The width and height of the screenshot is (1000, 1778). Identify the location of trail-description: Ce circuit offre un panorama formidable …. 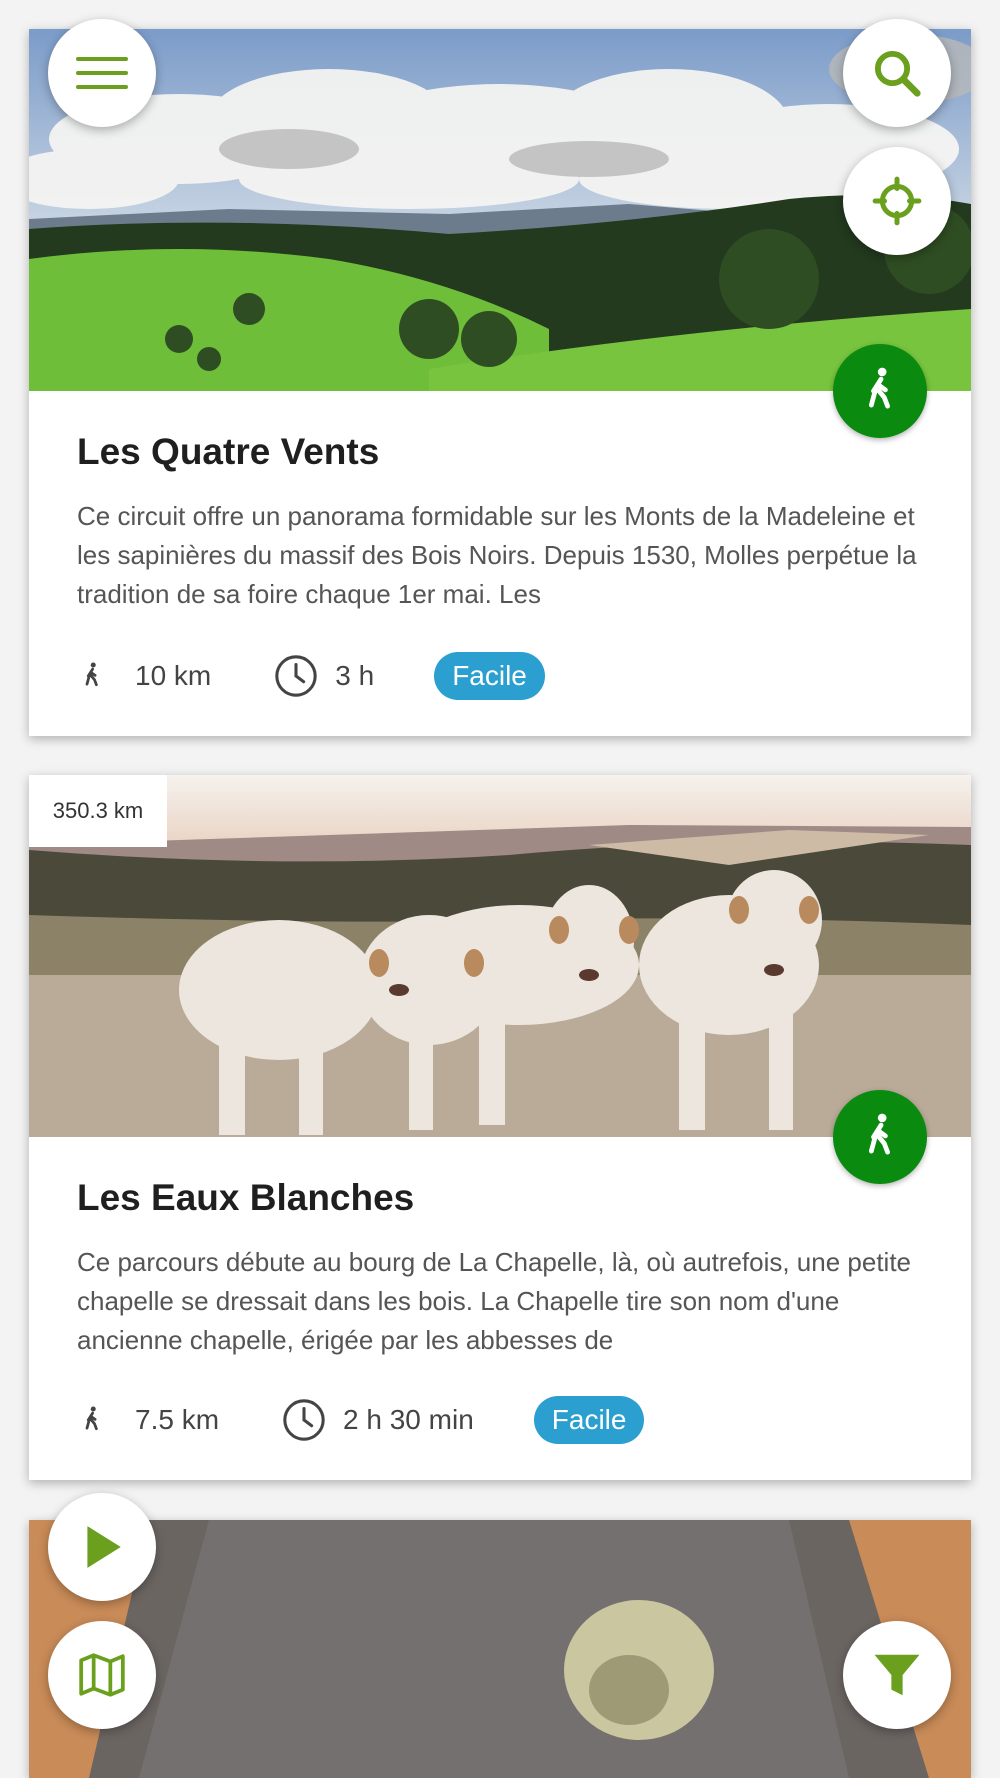
(497, 555).